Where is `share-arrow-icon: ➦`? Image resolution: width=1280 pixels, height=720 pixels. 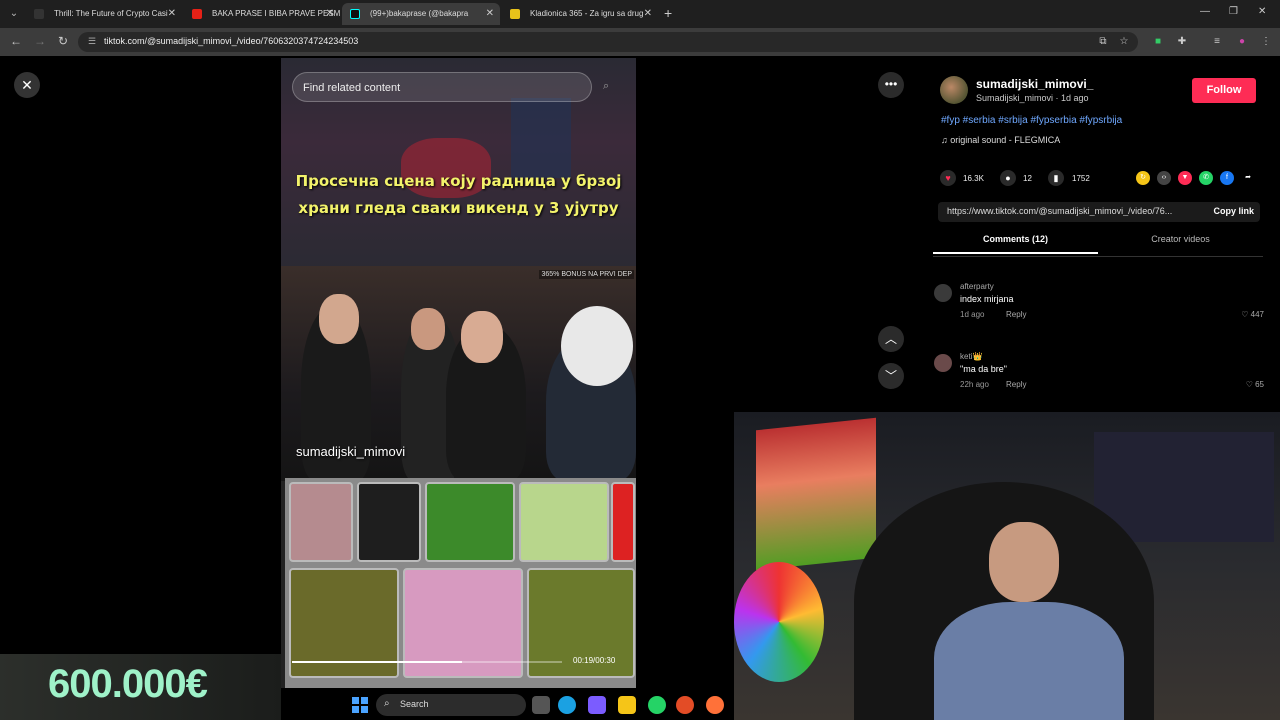 share-arrow-icon: ➦ is located at coordinates (1248, 178).